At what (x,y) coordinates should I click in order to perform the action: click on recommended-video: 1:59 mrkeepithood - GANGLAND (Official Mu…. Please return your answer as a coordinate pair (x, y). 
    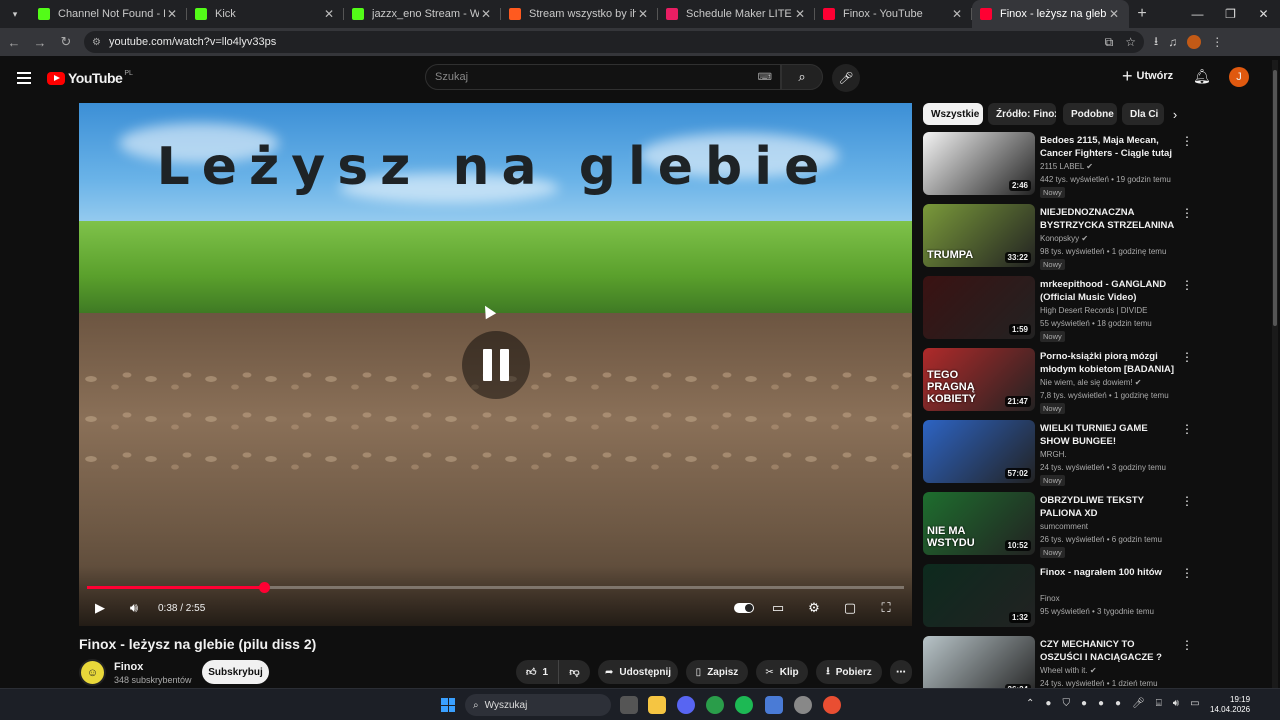
    Looking at the image, I should click on (1058, 309).